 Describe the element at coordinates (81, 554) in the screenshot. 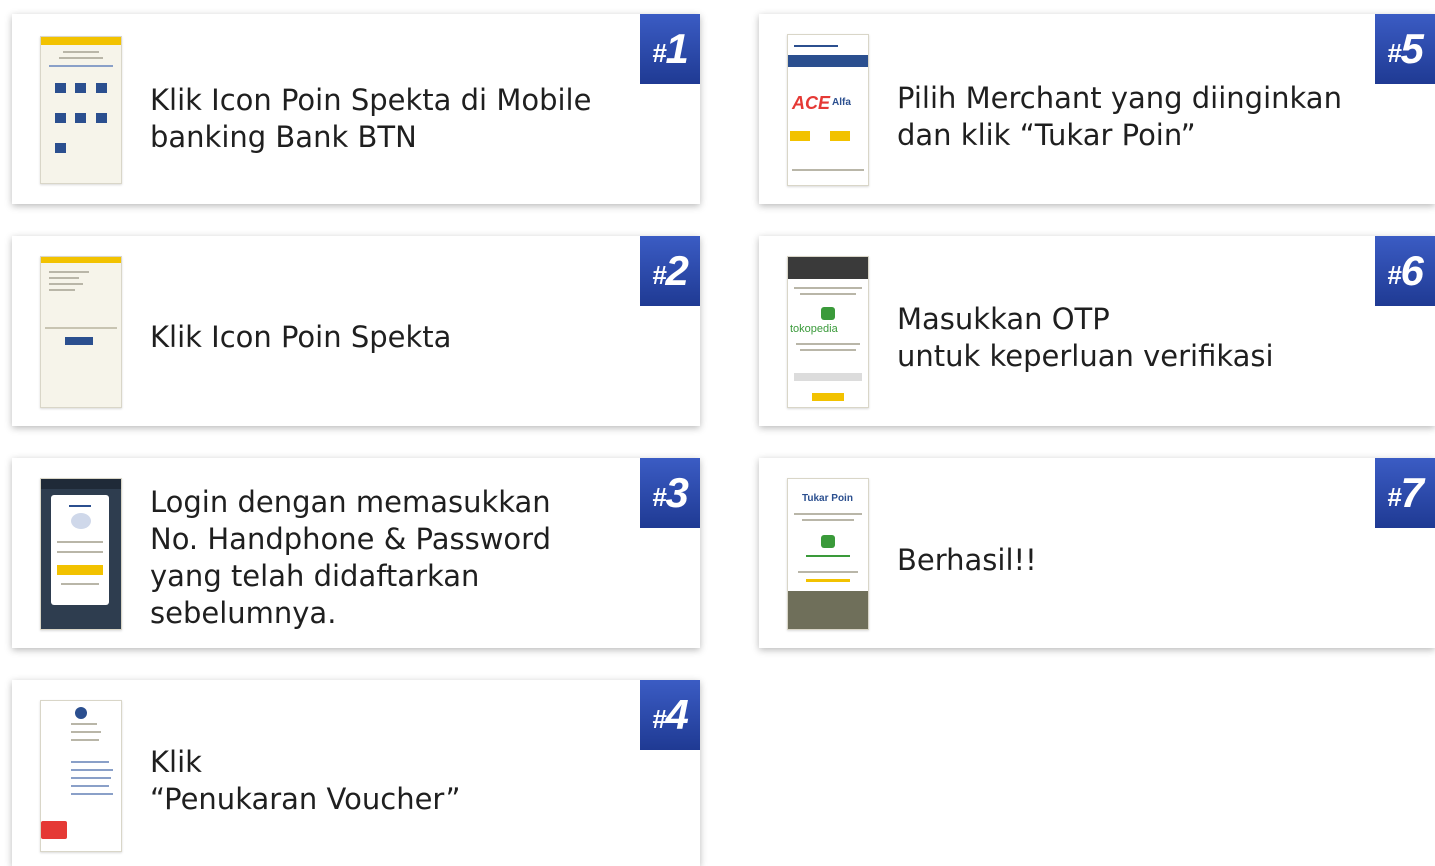

I see `login-screenshot-icon` at that location.